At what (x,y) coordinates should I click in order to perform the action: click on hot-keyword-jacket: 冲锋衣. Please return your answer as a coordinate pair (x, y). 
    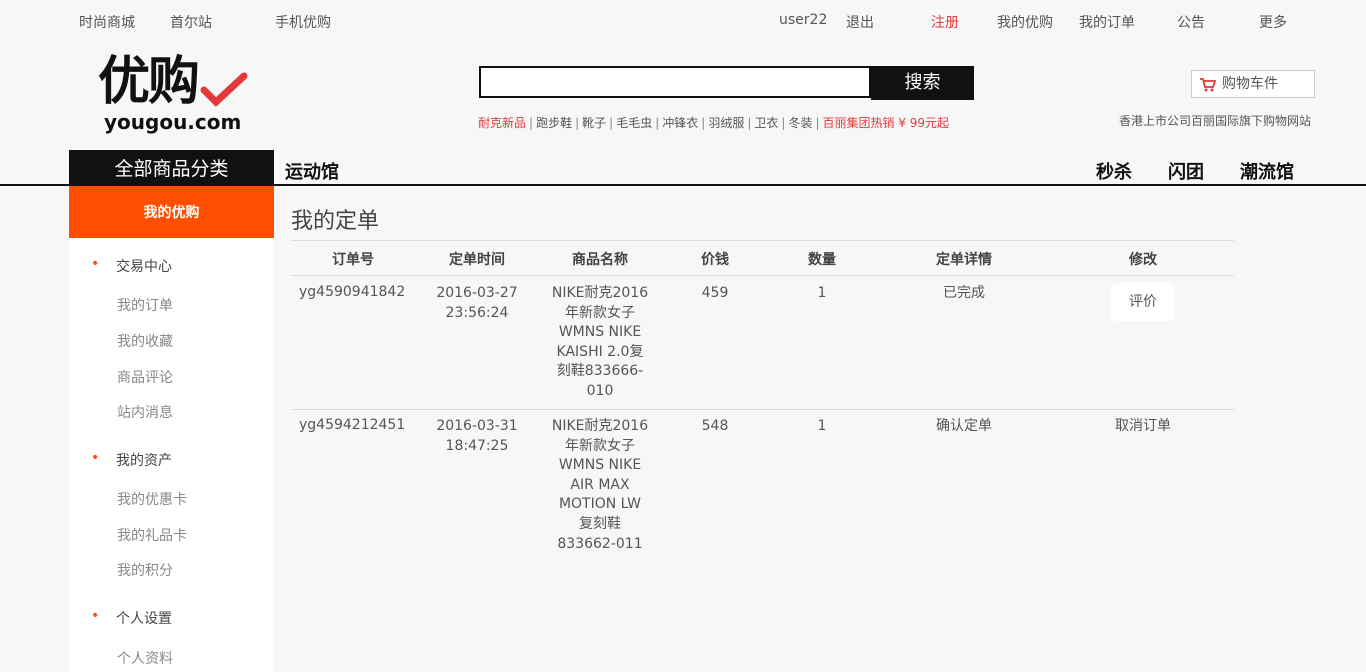
    Looking at the image, I should click on (680, 123).